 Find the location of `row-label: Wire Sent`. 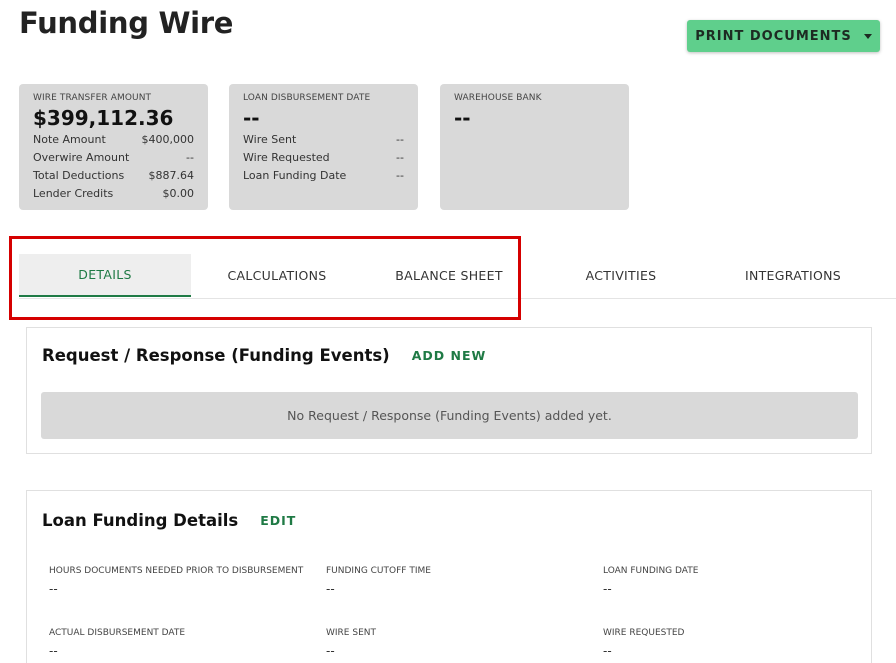

row-label: Wire Sent is located at coordinates (270, 139).